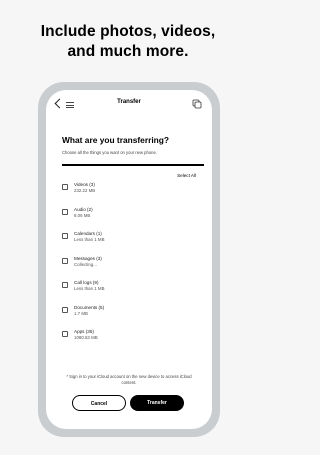  Describe the element at coordinates (128, 42) in the screenshot. I see `headline: Include photos, videos, and much more.` at that location.